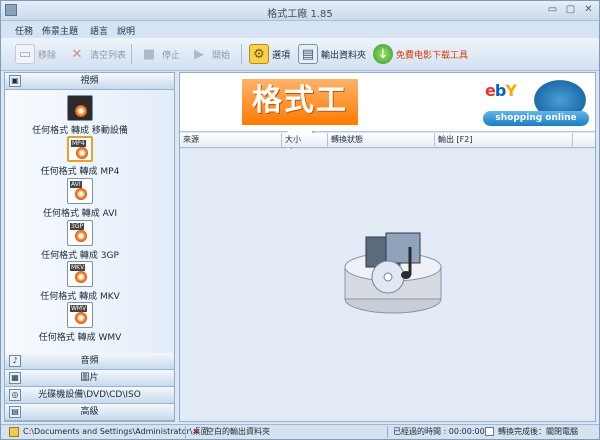 This screenshot has width=600, height=440. Describe the element at coordinates (99, 30) in the screenshot. I see `menu-language: 語言` at that location.